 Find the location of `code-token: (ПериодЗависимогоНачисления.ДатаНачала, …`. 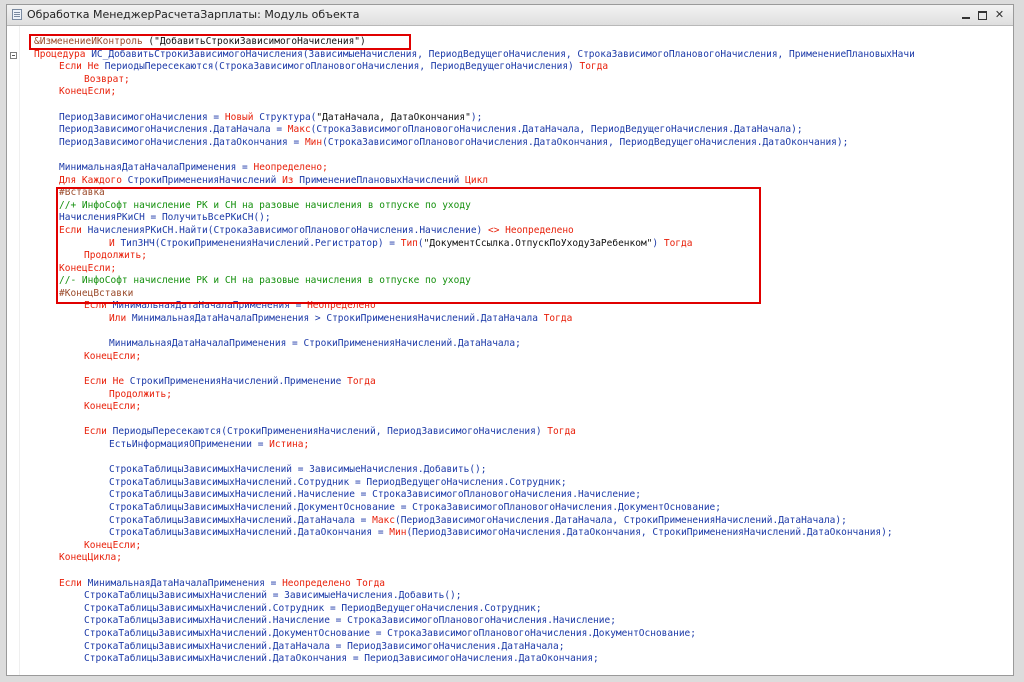

code-token: (ПериодЗависимогоНачисления.ДатаНачала, … is located at coordinates (621, 520).